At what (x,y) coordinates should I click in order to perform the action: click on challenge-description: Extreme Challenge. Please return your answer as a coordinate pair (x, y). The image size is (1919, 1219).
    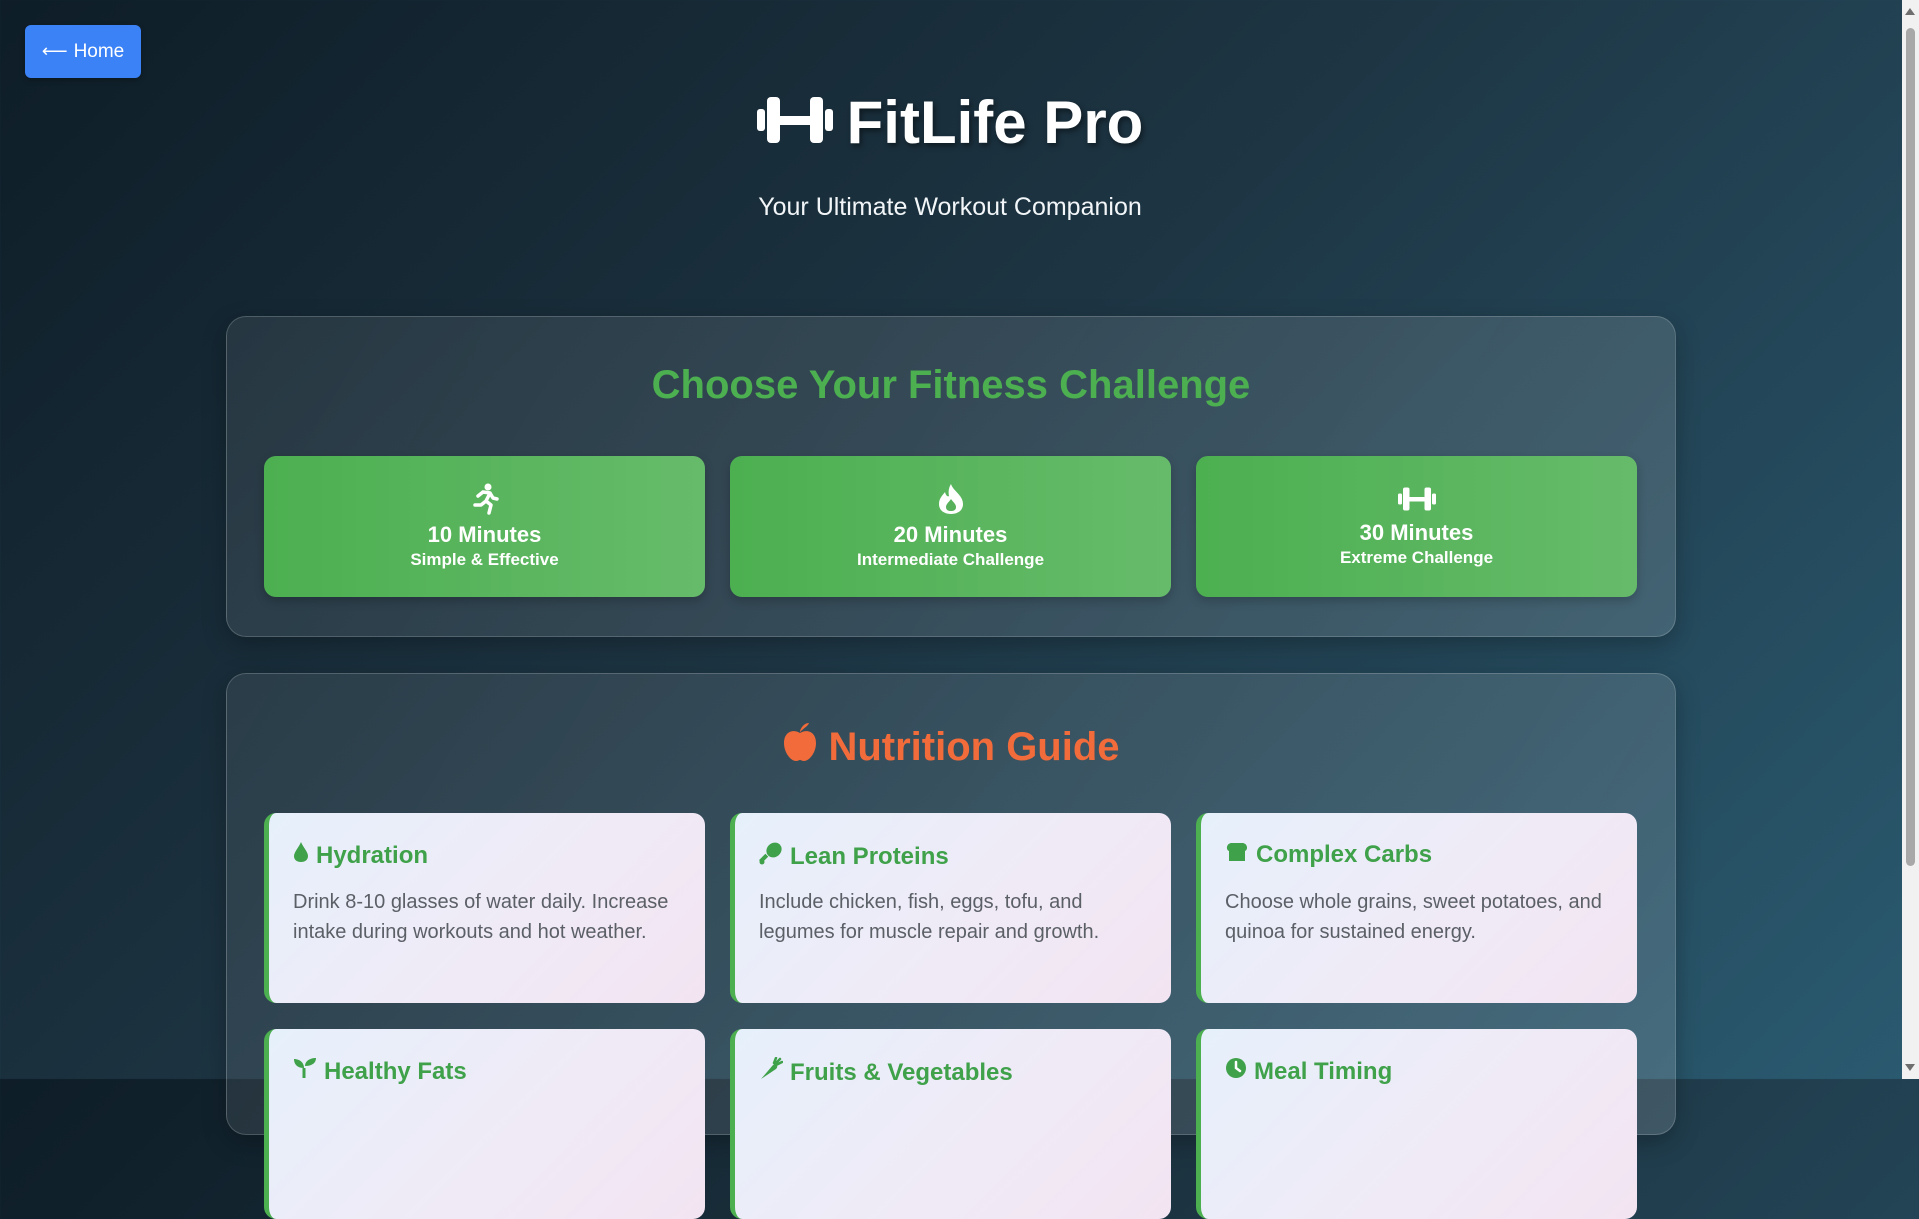
    Looking at the image, I should click on (1416, 557).